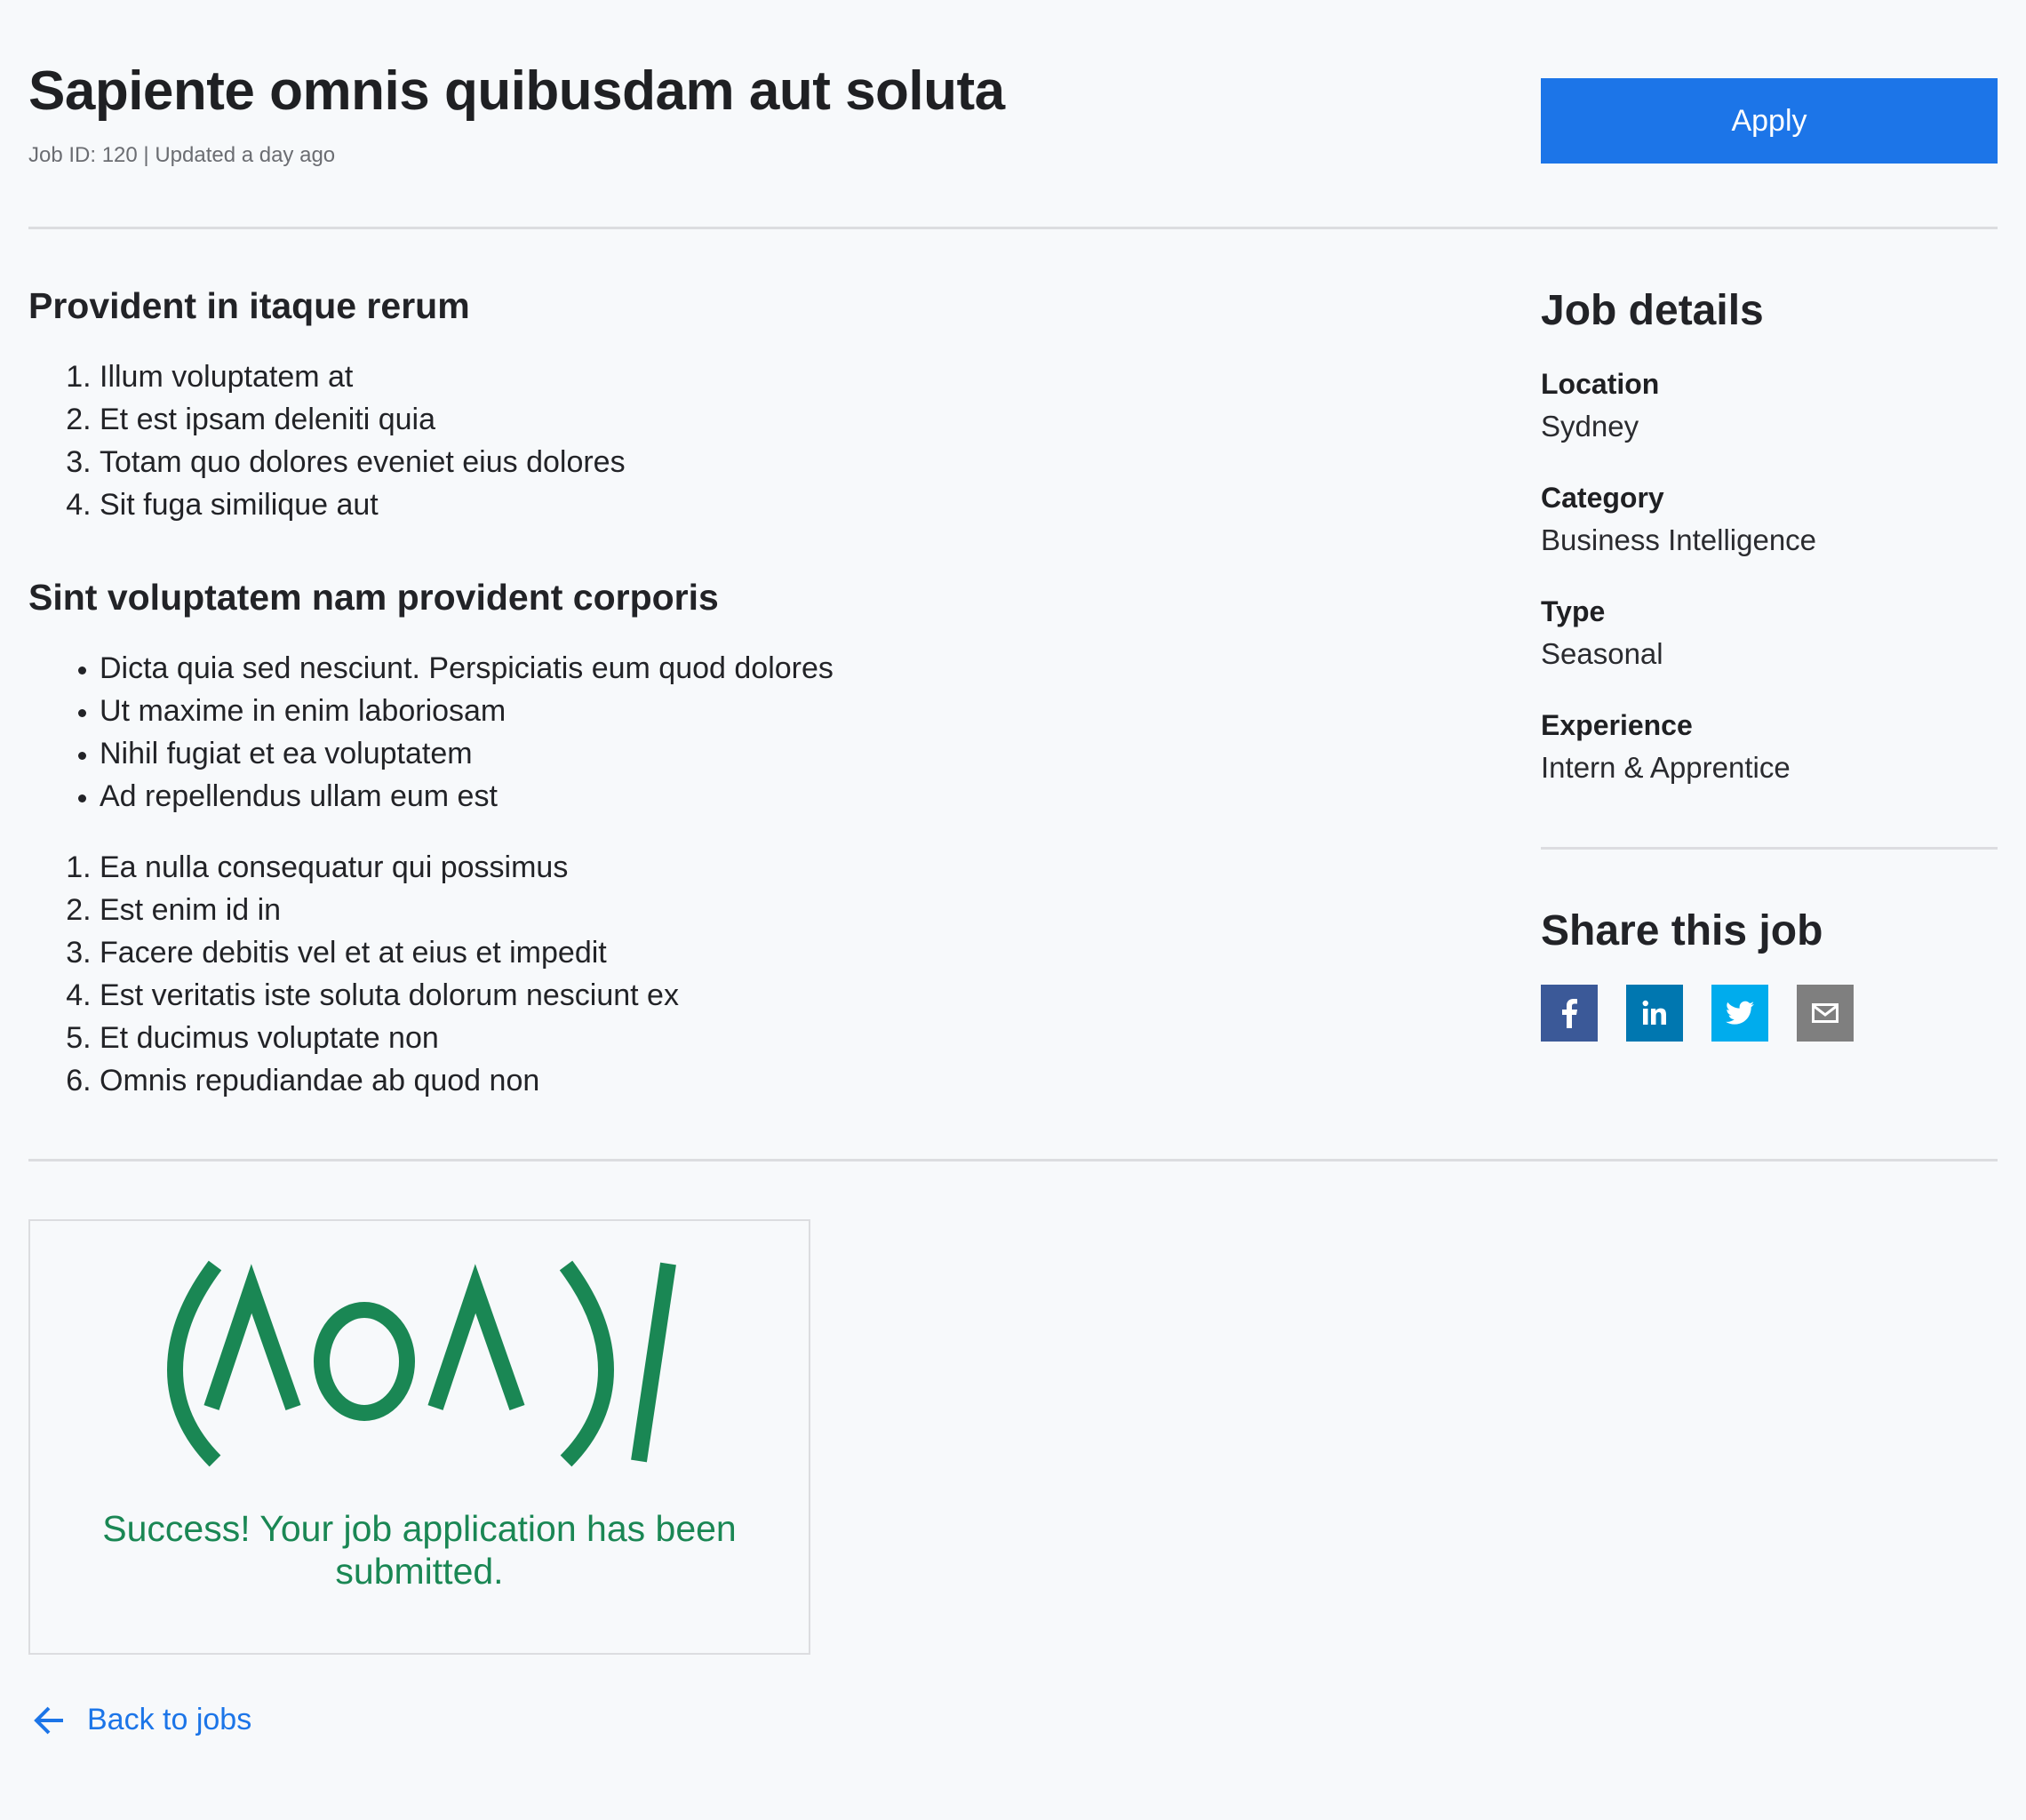 The width and height of the screenshot is (2026, 1820). I want to click on share-linkedin-button, so click(1654, 1013).